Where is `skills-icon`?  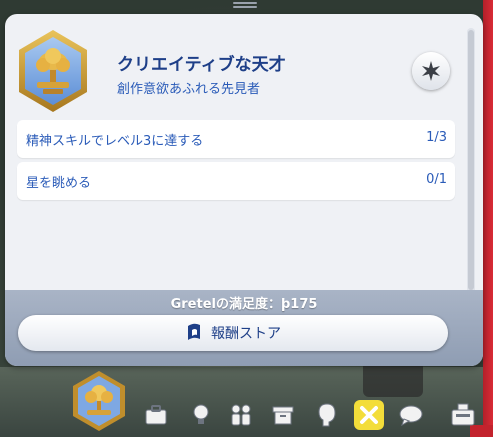 skills-icon is located at coordinates (201, 415).